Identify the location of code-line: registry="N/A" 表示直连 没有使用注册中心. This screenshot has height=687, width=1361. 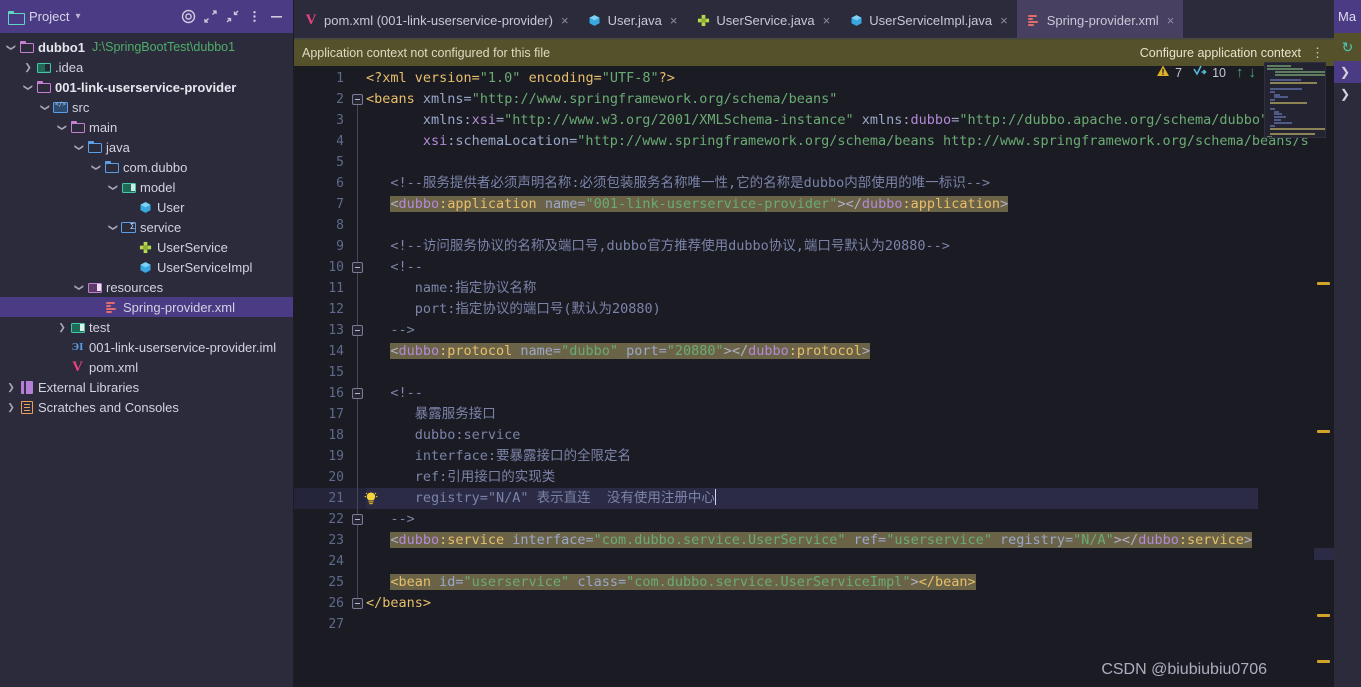
(541, 498).